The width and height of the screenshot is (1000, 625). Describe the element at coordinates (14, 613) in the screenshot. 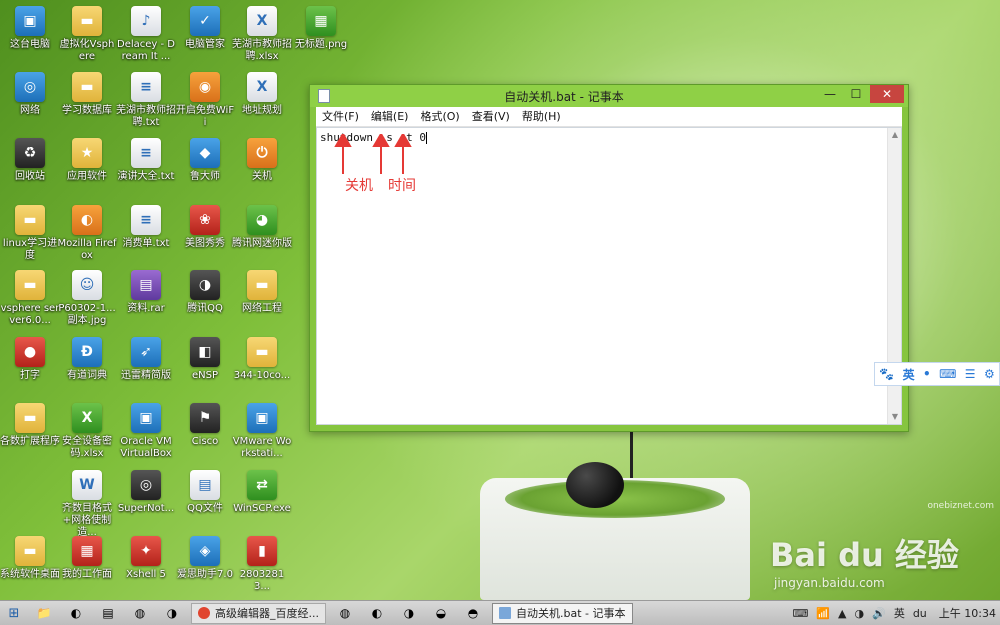

I see `start-button: ⊞` at that location.